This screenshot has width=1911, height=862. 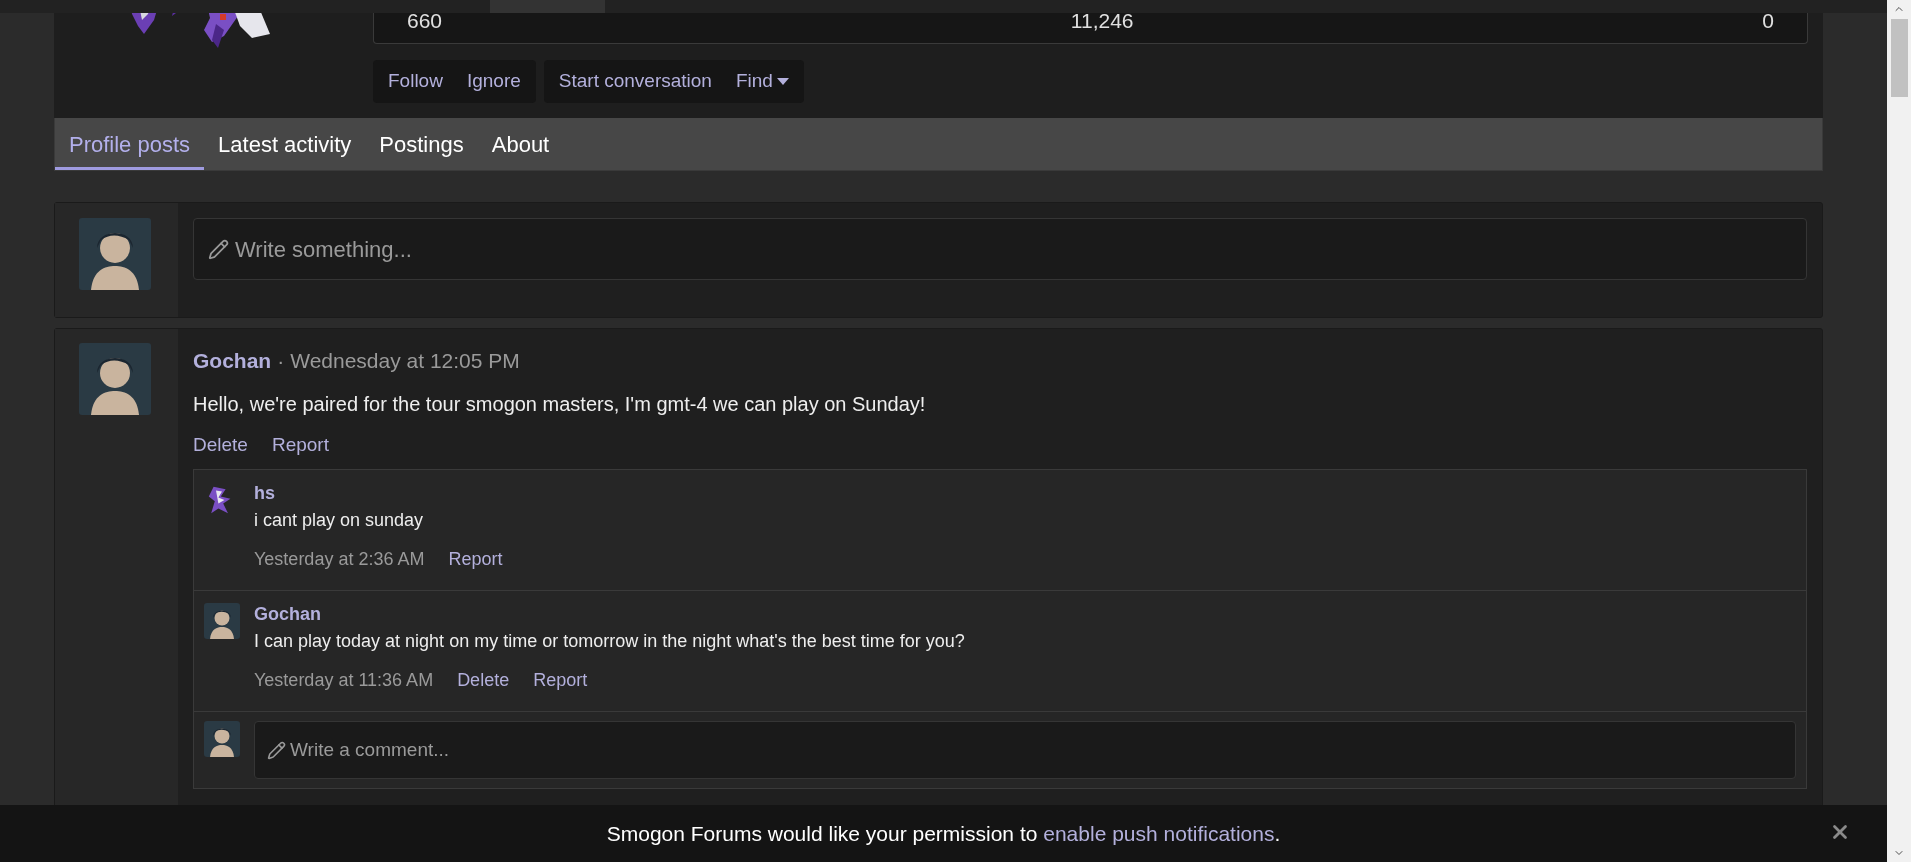 What do you see at coordinates (232, 361) in the screenshot?
I see `author-link: Gochan` at bounding box center [232, 361].